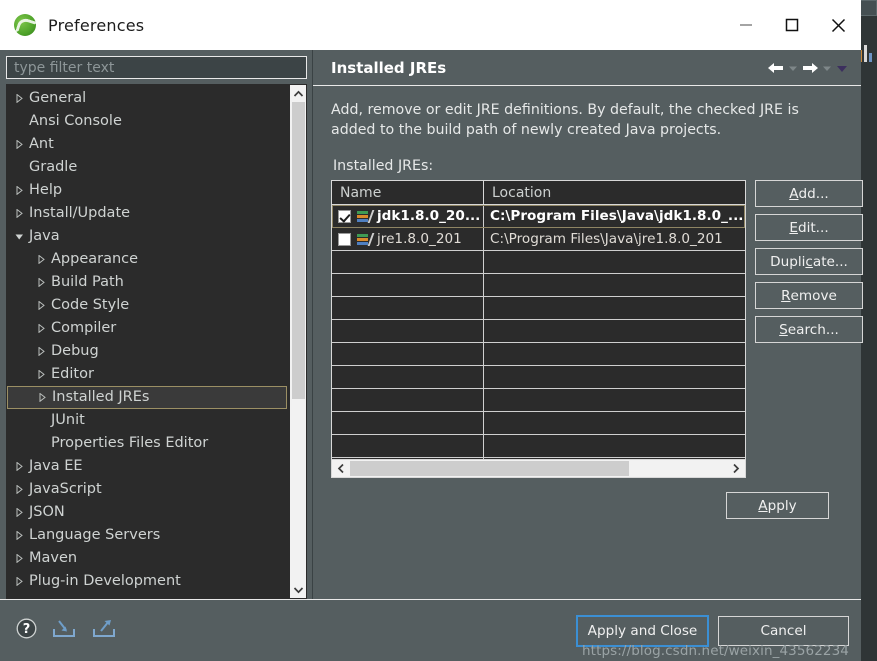 The height and width of the screenshot is (661, 877). I want to click on close-icon, so click(838, 25).